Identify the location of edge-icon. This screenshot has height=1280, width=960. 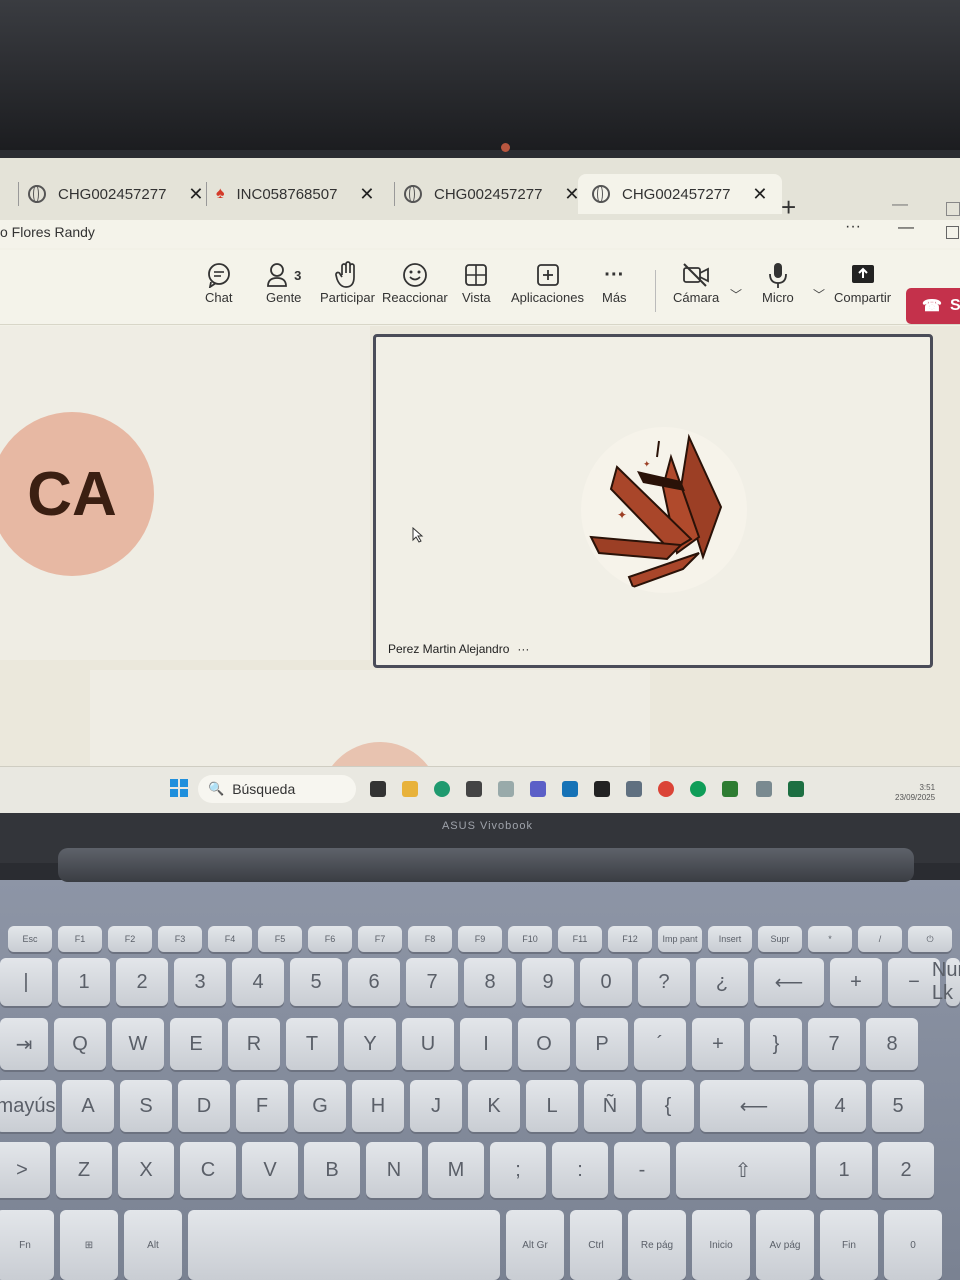
(442, 789).